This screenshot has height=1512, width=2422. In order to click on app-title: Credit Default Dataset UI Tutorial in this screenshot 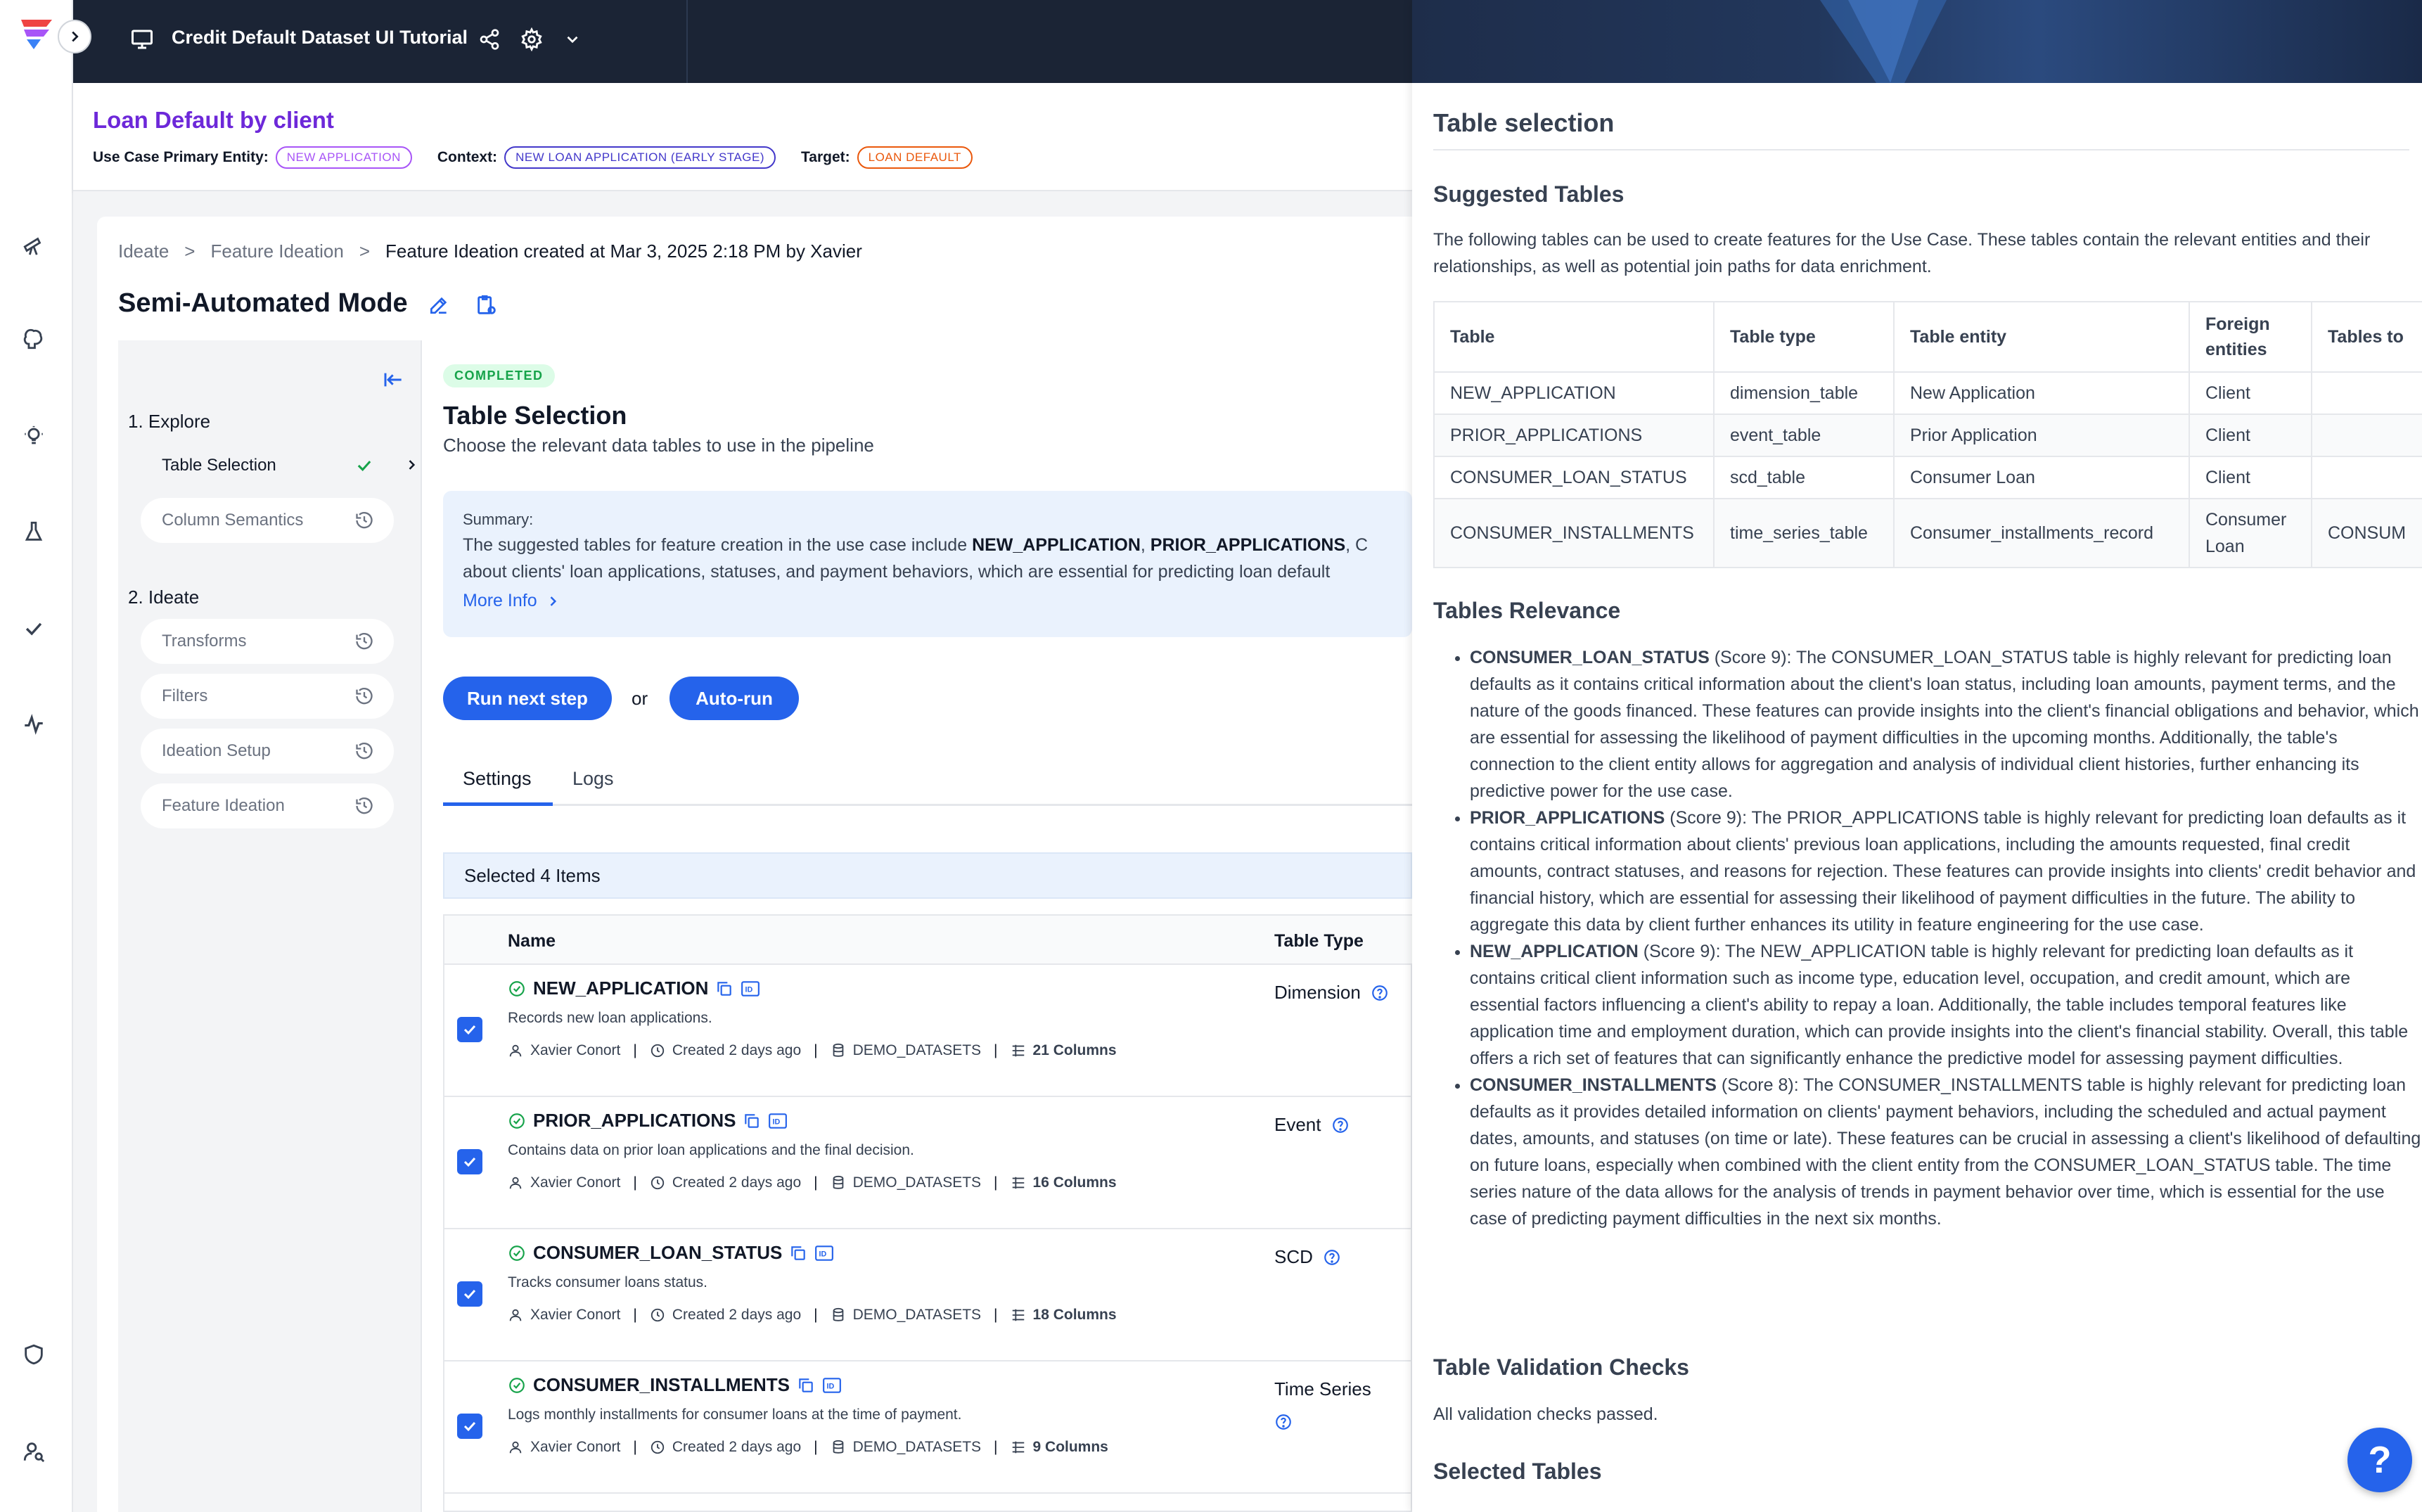, I will do `click(320, 38)`.